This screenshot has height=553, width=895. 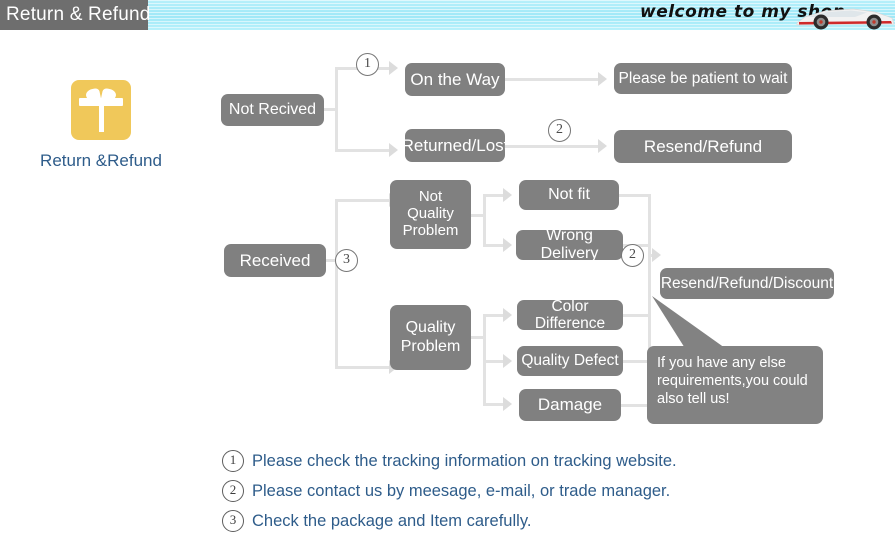 I want to click on connector-received-vertical, so click(x=336, y=284).